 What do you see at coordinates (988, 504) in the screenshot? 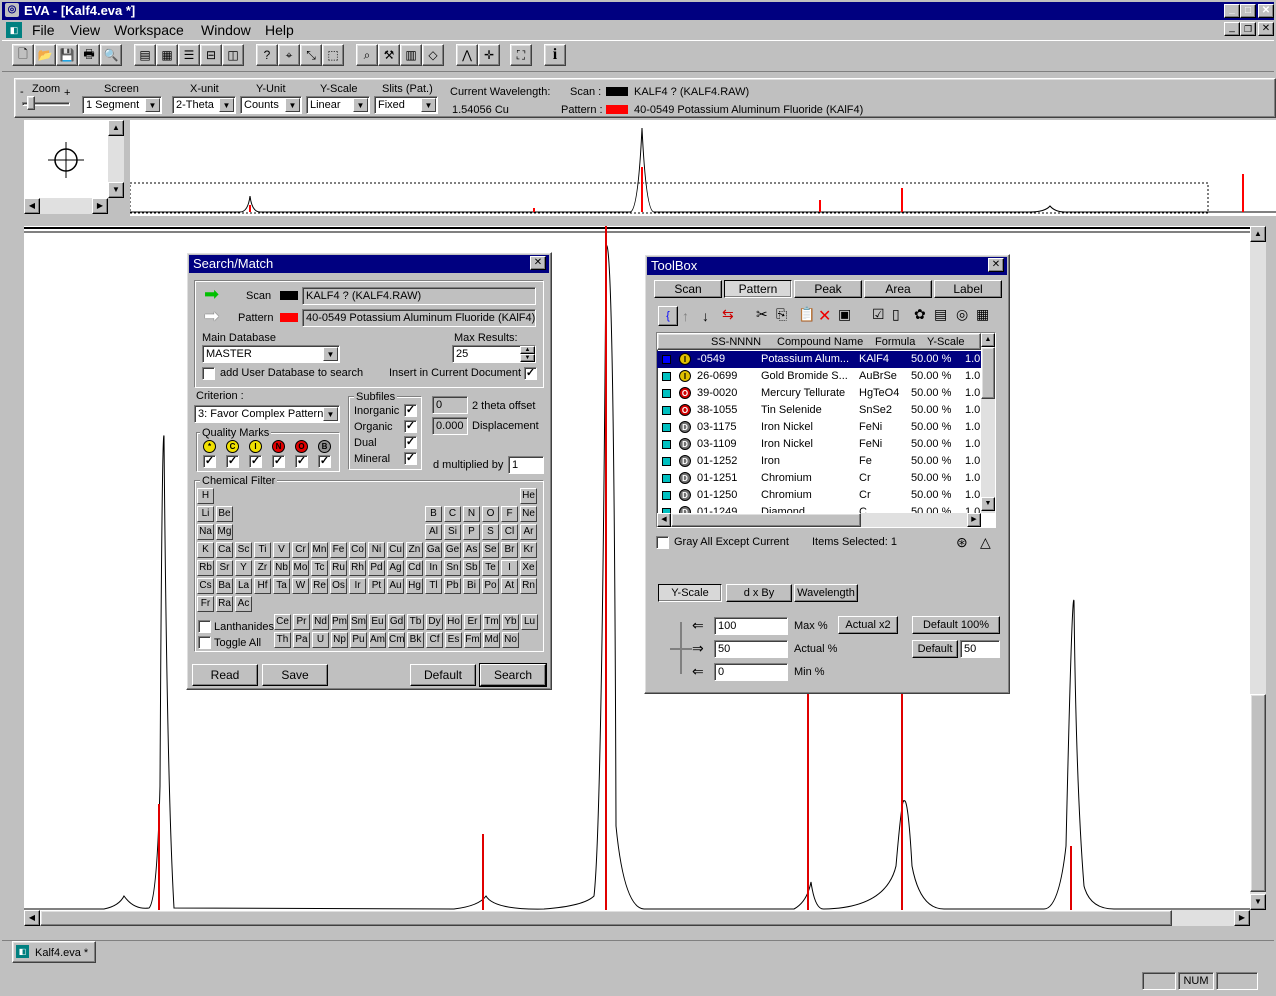
I see `scroll-down-icon: ▼` at bounding box center [988, 504].